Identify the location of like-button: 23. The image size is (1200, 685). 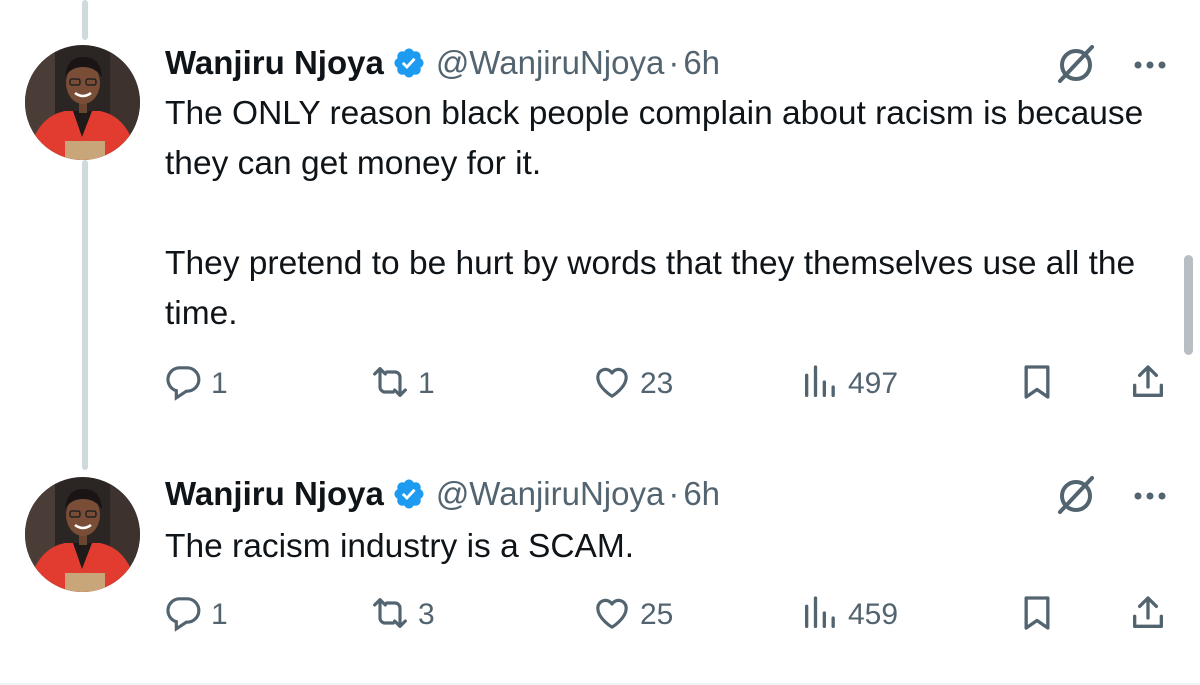
(632, 384).